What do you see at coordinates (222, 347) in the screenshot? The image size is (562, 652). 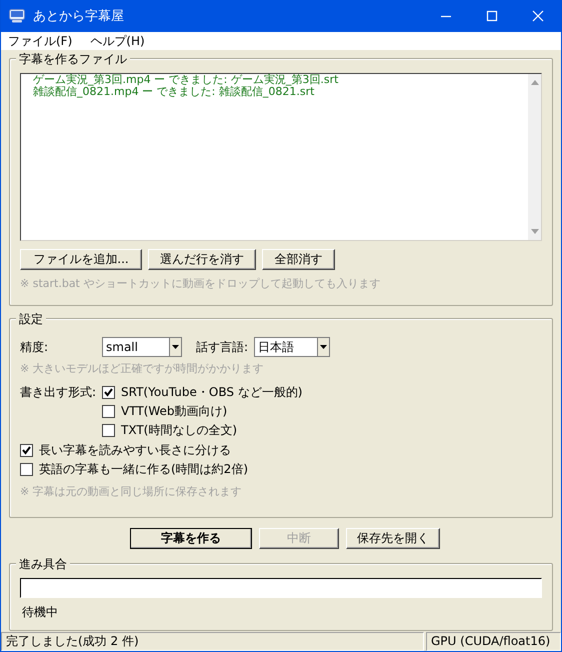 I see `field-label: 話す言語:` at bounding box center [222, 347].